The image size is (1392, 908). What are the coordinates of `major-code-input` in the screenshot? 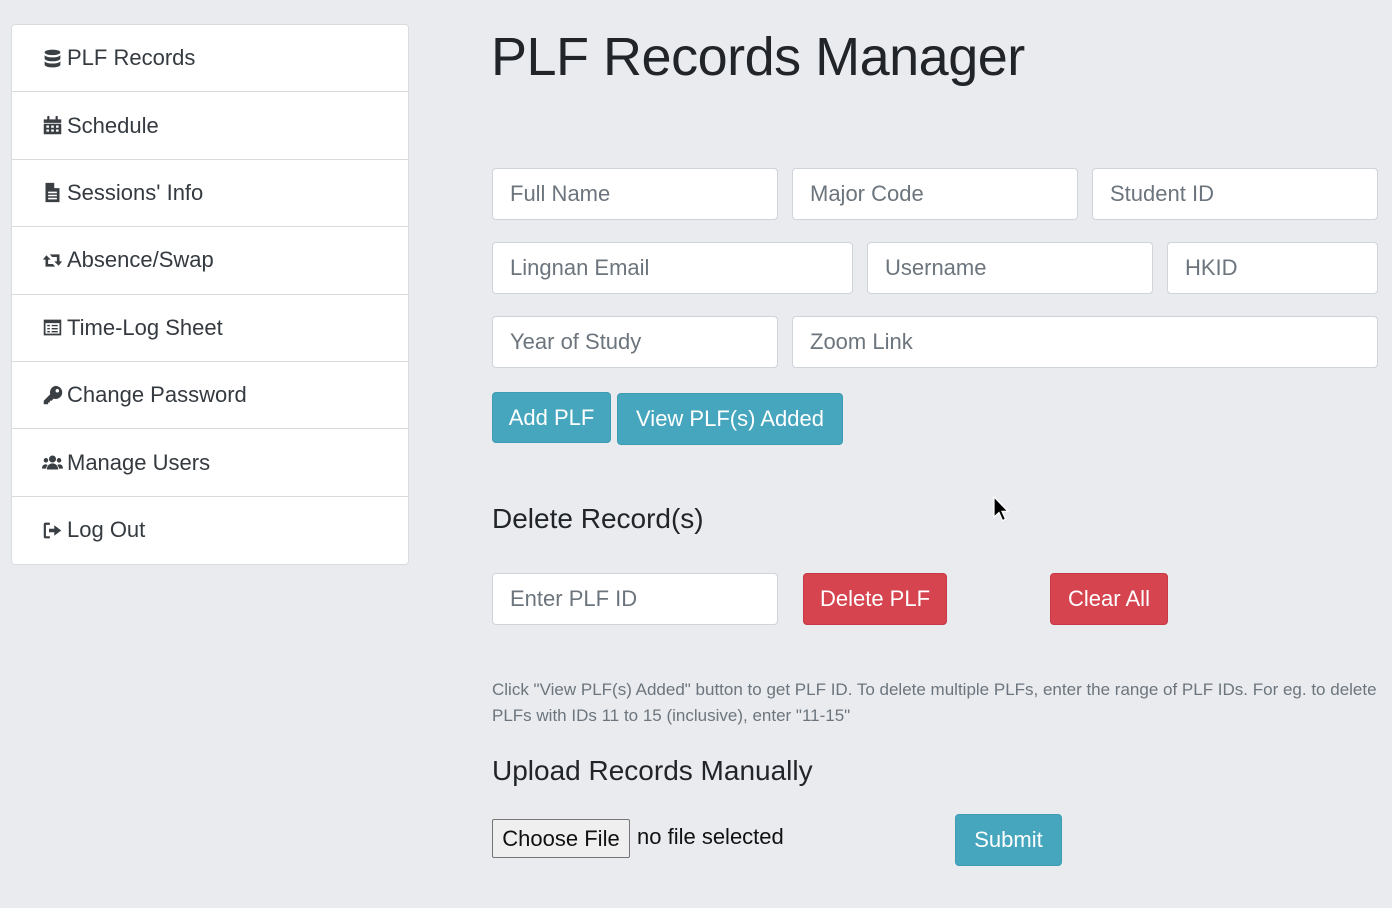 It's located at (935, 194).